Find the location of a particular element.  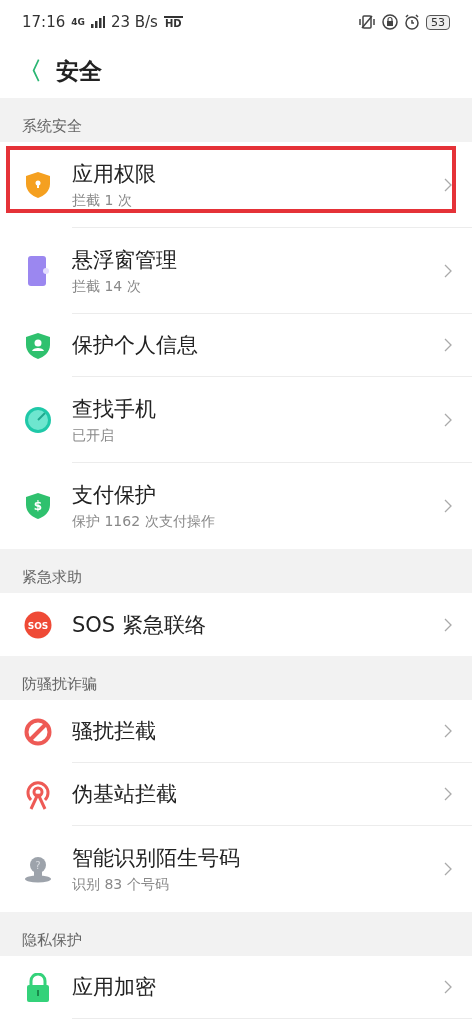

sos-icon: SOS is located at coordinates (38, 624).